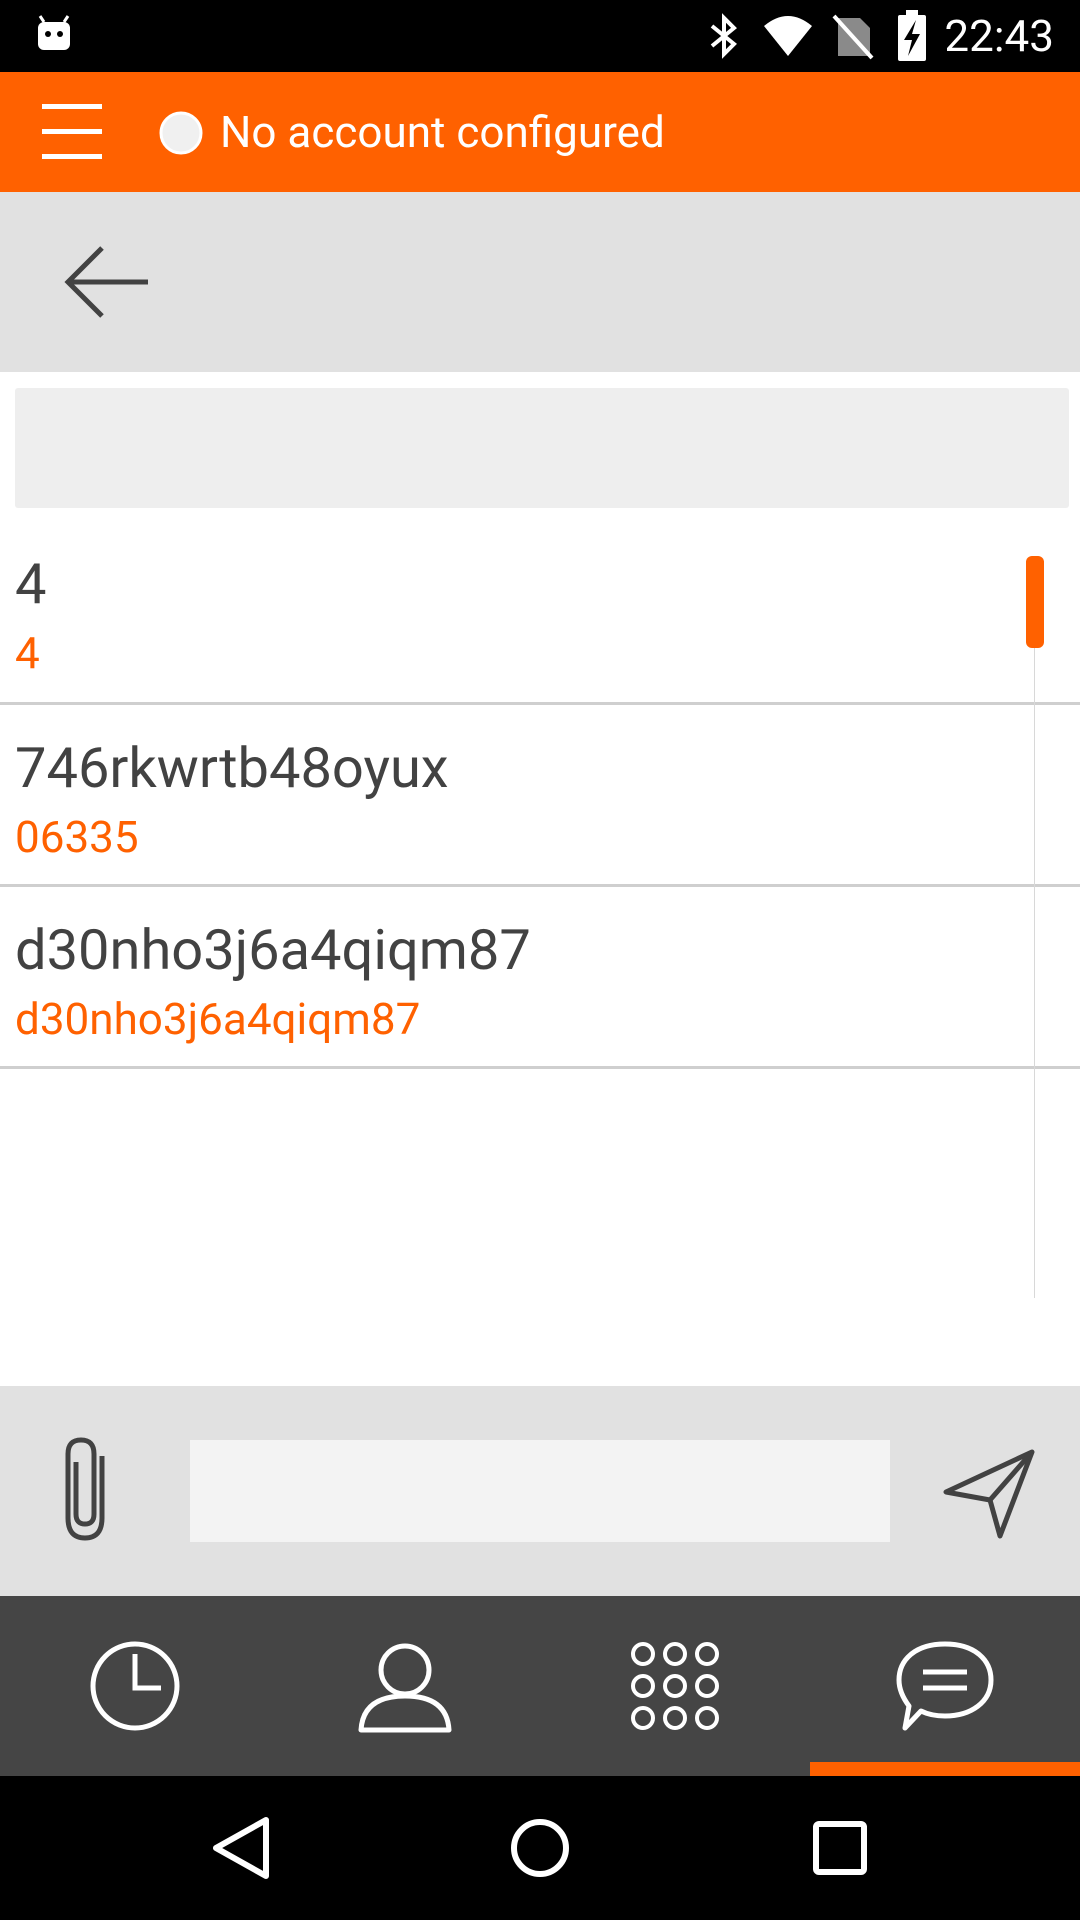  Describe the element at coordinates (1034, 927) in the screenshot. I see `scrollbar-track` at that location.